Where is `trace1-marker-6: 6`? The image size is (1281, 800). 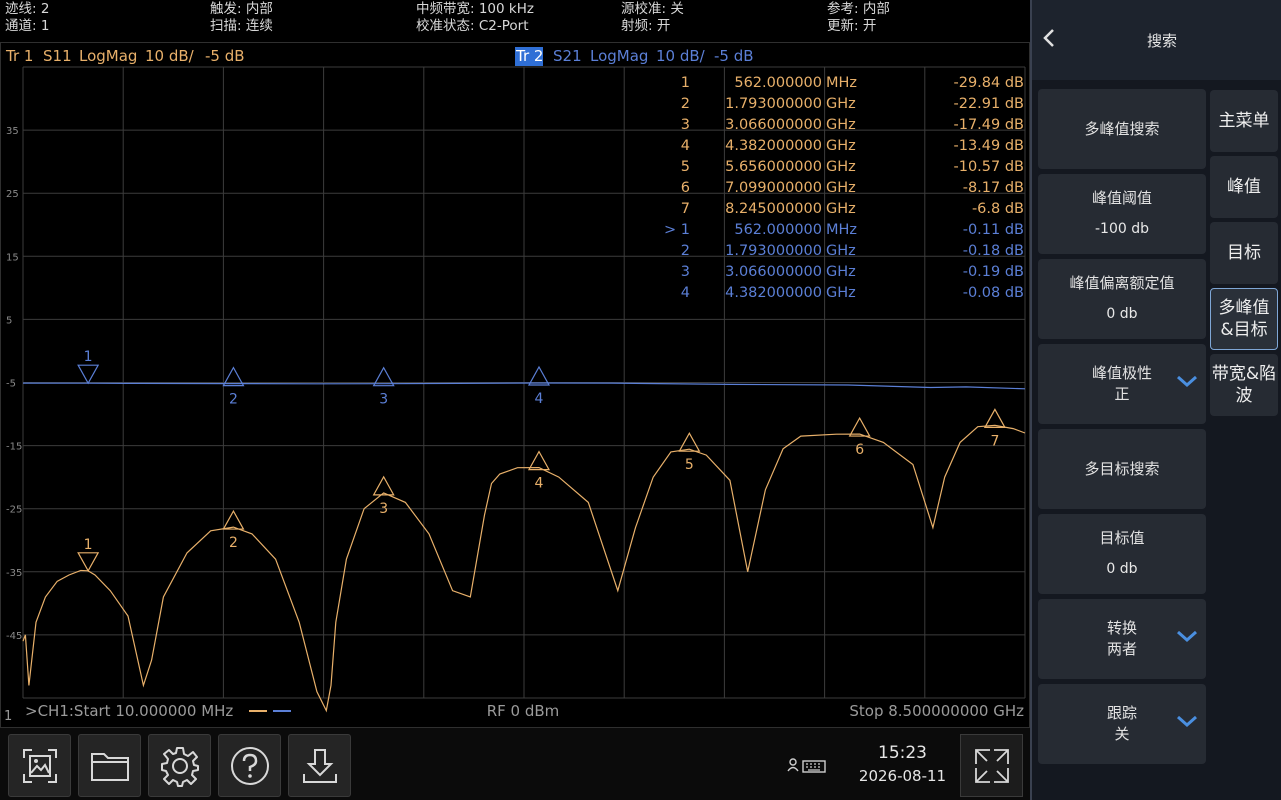 trace1-marker-6: 6 is located at coordinates (859, 437).